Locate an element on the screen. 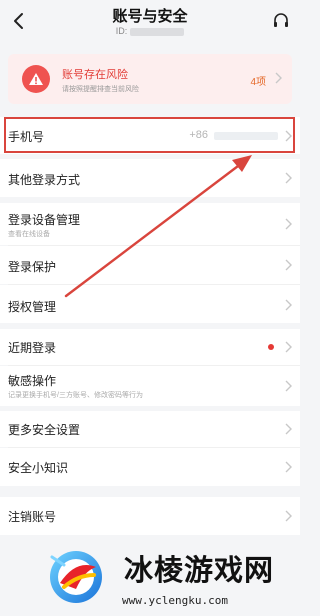  watermark-text: 冰棱游戏网 is located at coordinates (199, 570).